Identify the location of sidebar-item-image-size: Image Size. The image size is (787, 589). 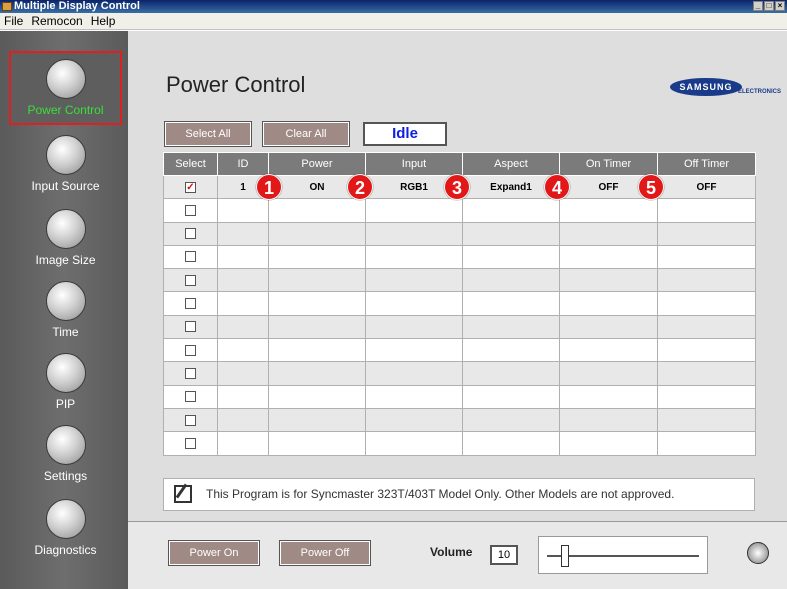
(65, 240).